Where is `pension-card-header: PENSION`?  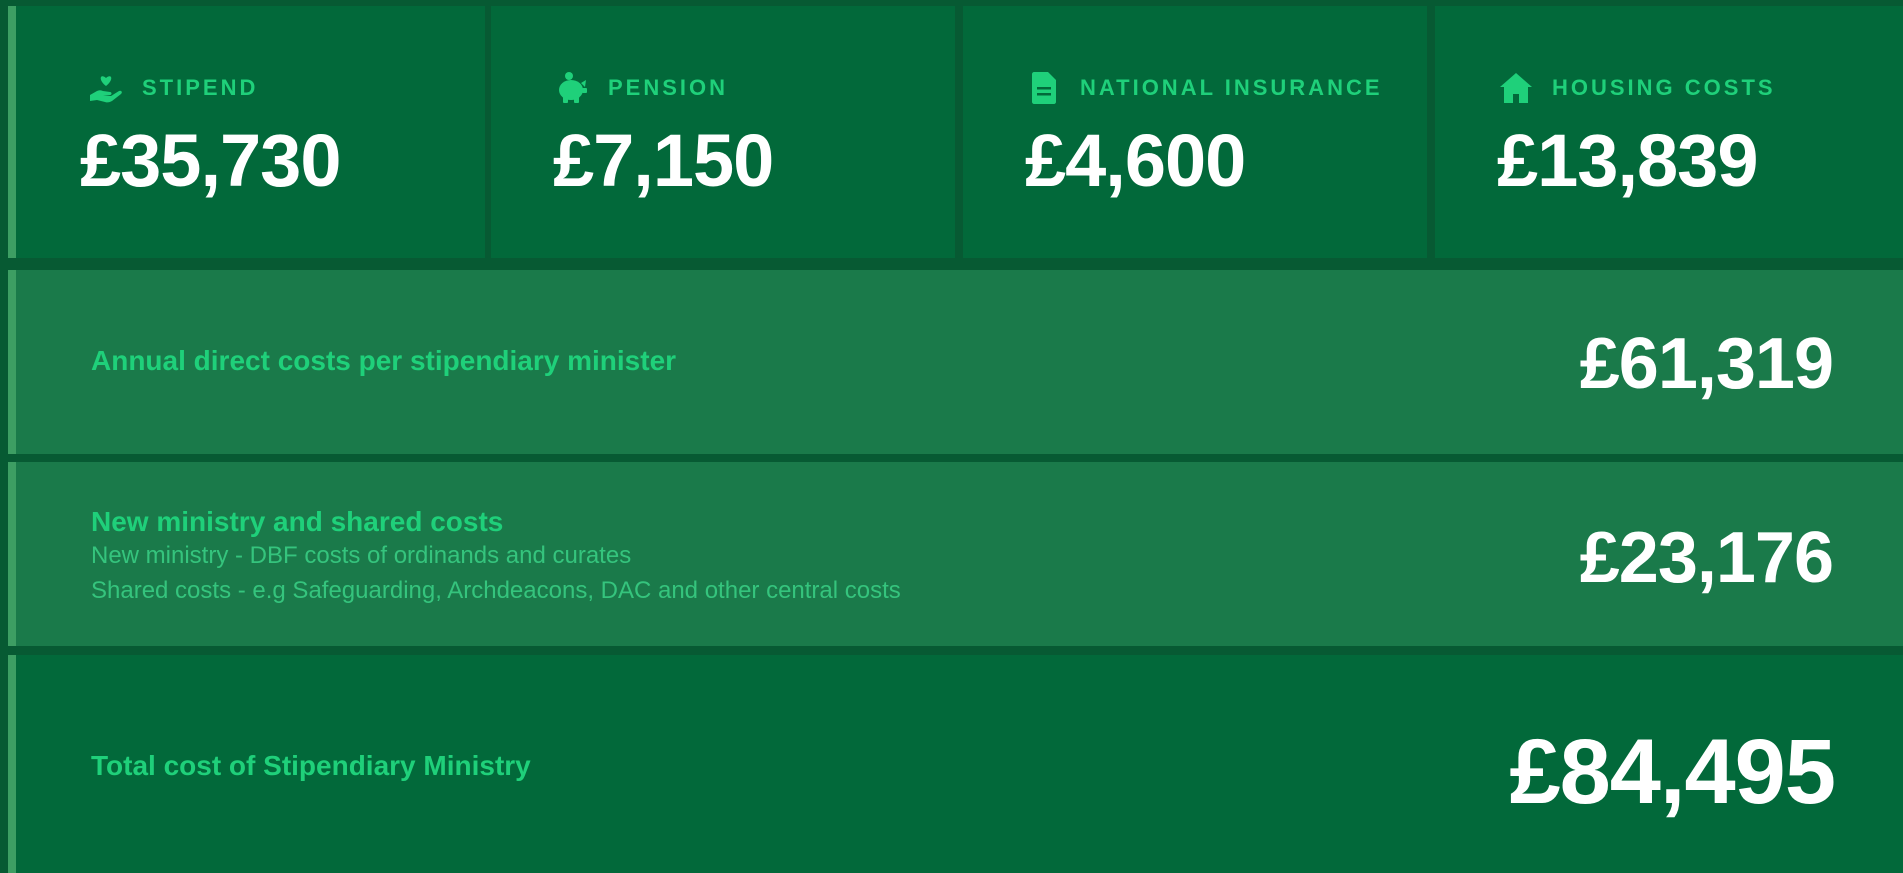 pension-card-header: PENSION is located at coordinates (641, 88).